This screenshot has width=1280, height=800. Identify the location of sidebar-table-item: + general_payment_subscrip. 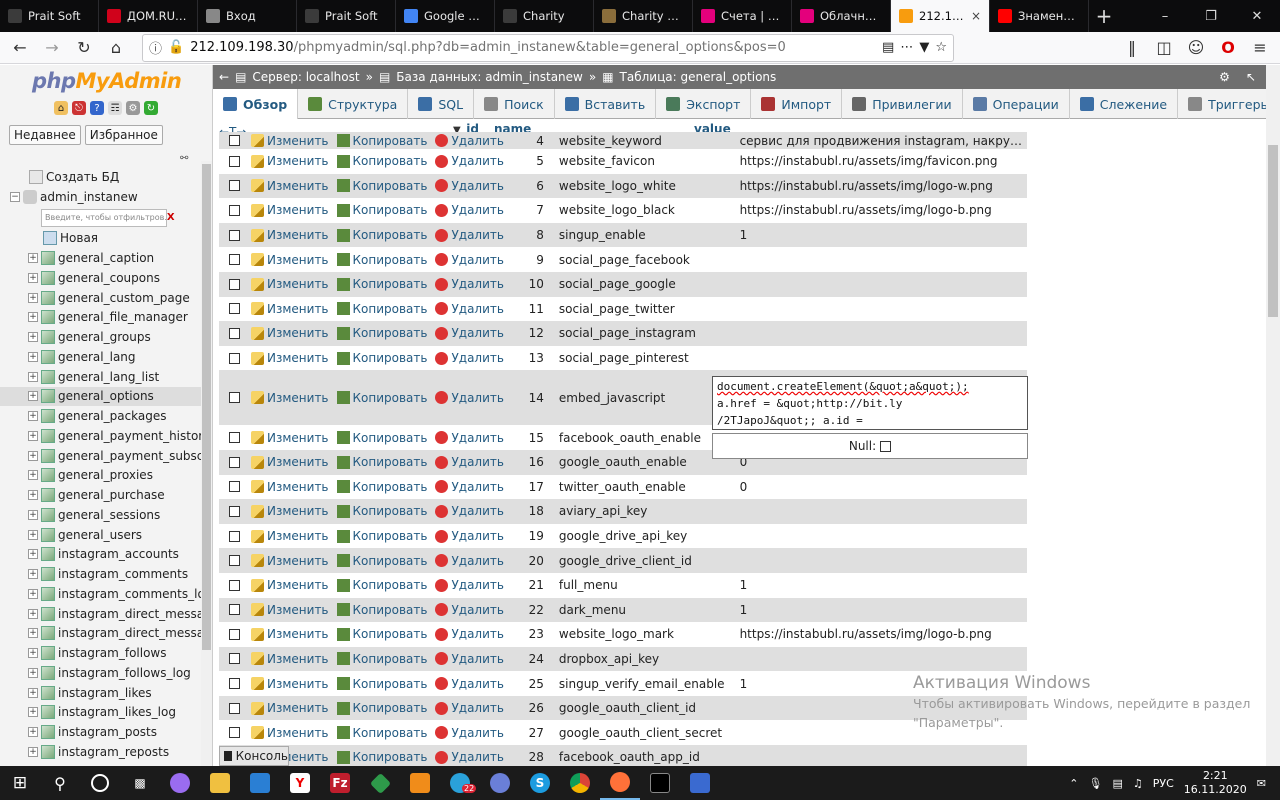
(106, 456).